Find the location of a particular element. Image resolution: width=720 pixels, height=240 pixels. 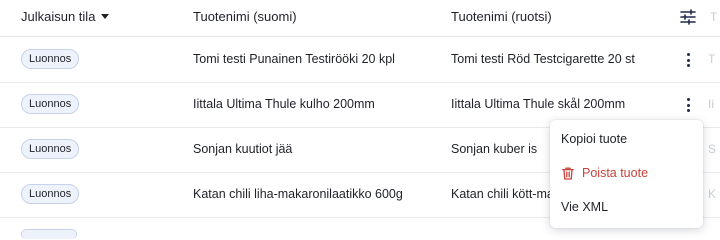

sliders-icon is located at coordinates (688, 17).